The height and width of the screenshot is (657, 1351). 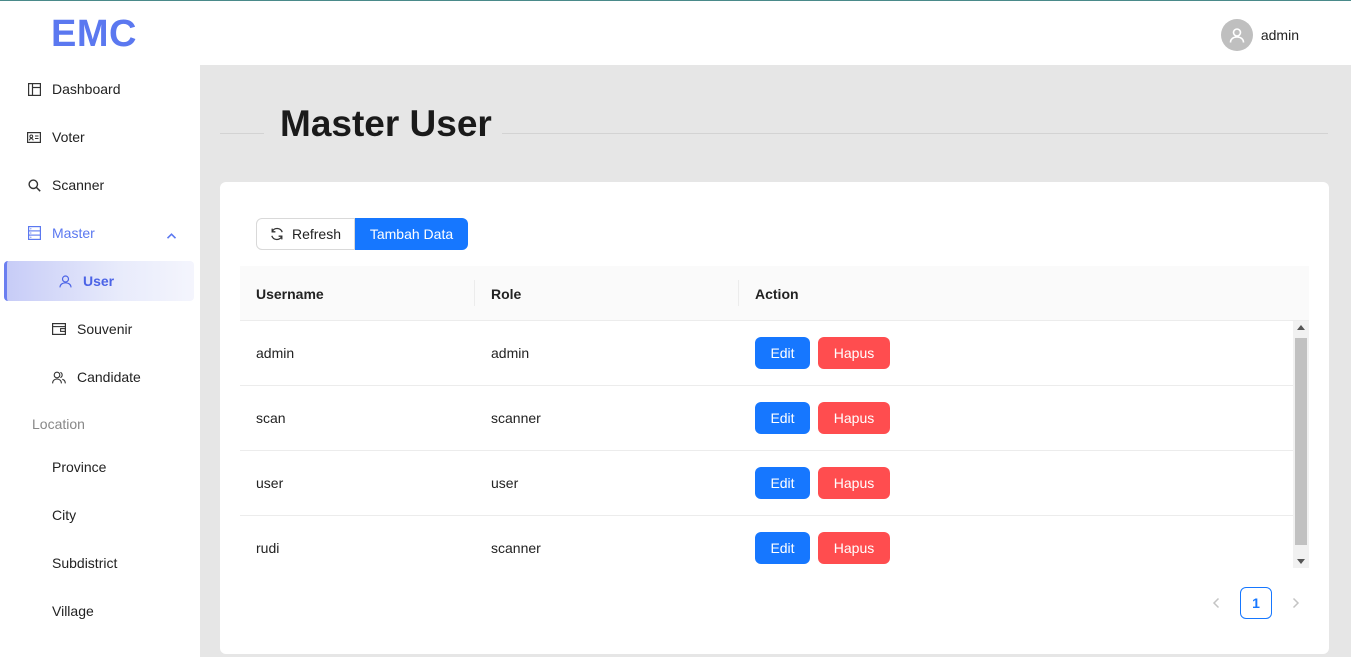 I want to click on sidebar-group-location: Location, so click(x=58, y=424).